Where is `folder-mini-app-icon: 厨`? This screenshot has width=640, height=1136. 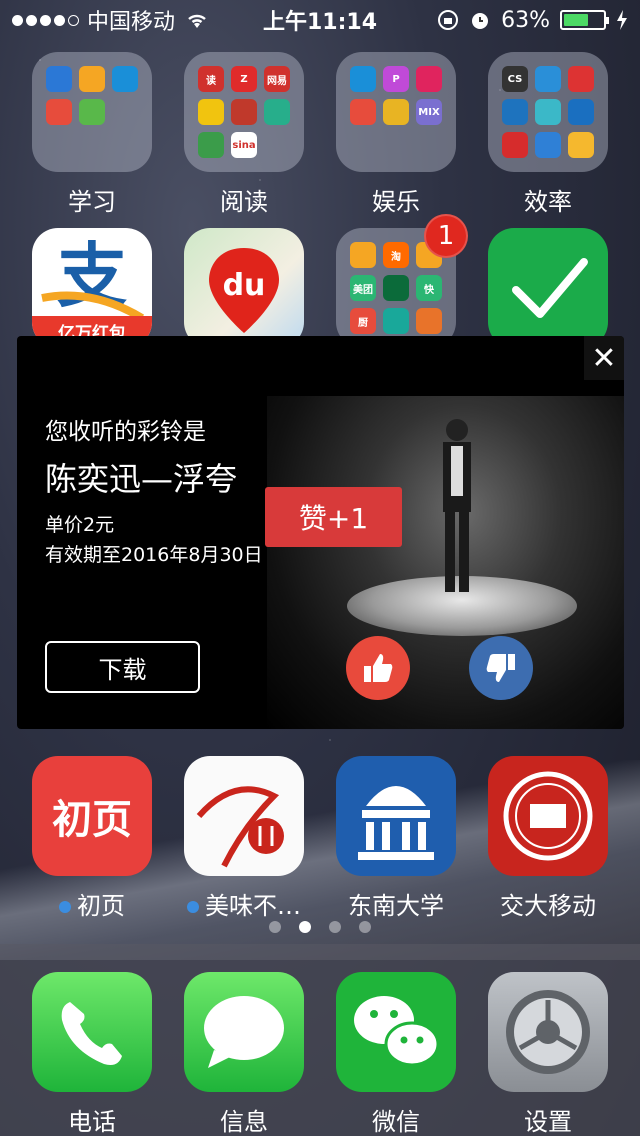
folder-mini-app-icon: 厨 is located at coordinates (363, 321).